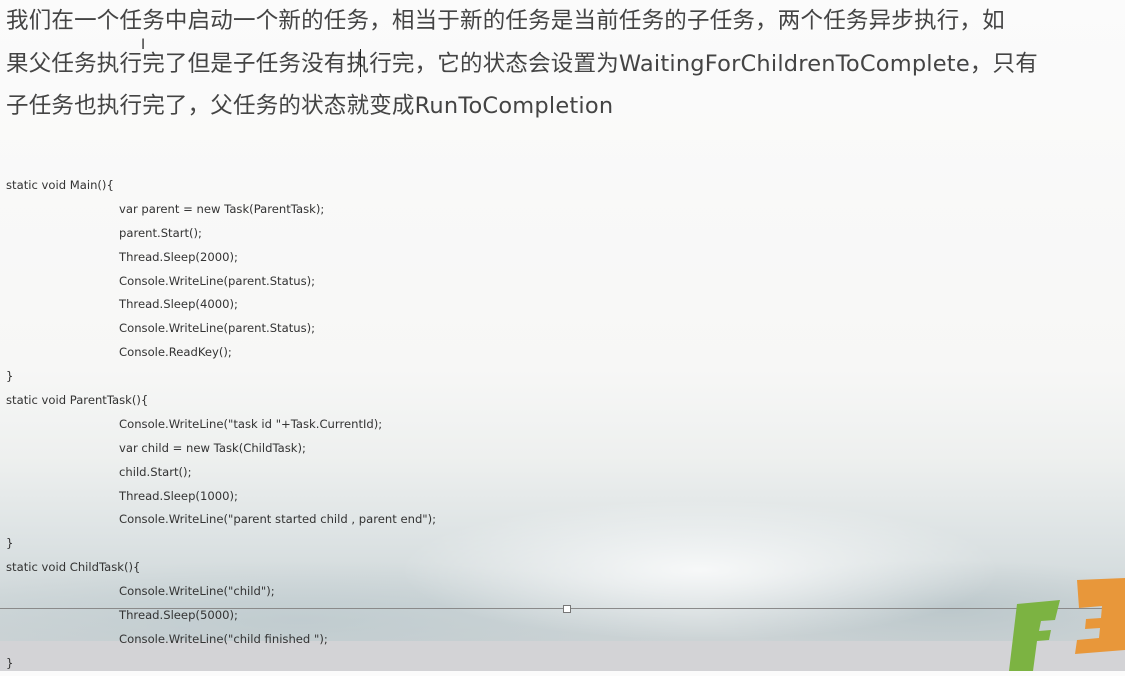  Describe the element at coordinates (155, 471) in the screenshot. I see `code-line: child.Start();` at that location.